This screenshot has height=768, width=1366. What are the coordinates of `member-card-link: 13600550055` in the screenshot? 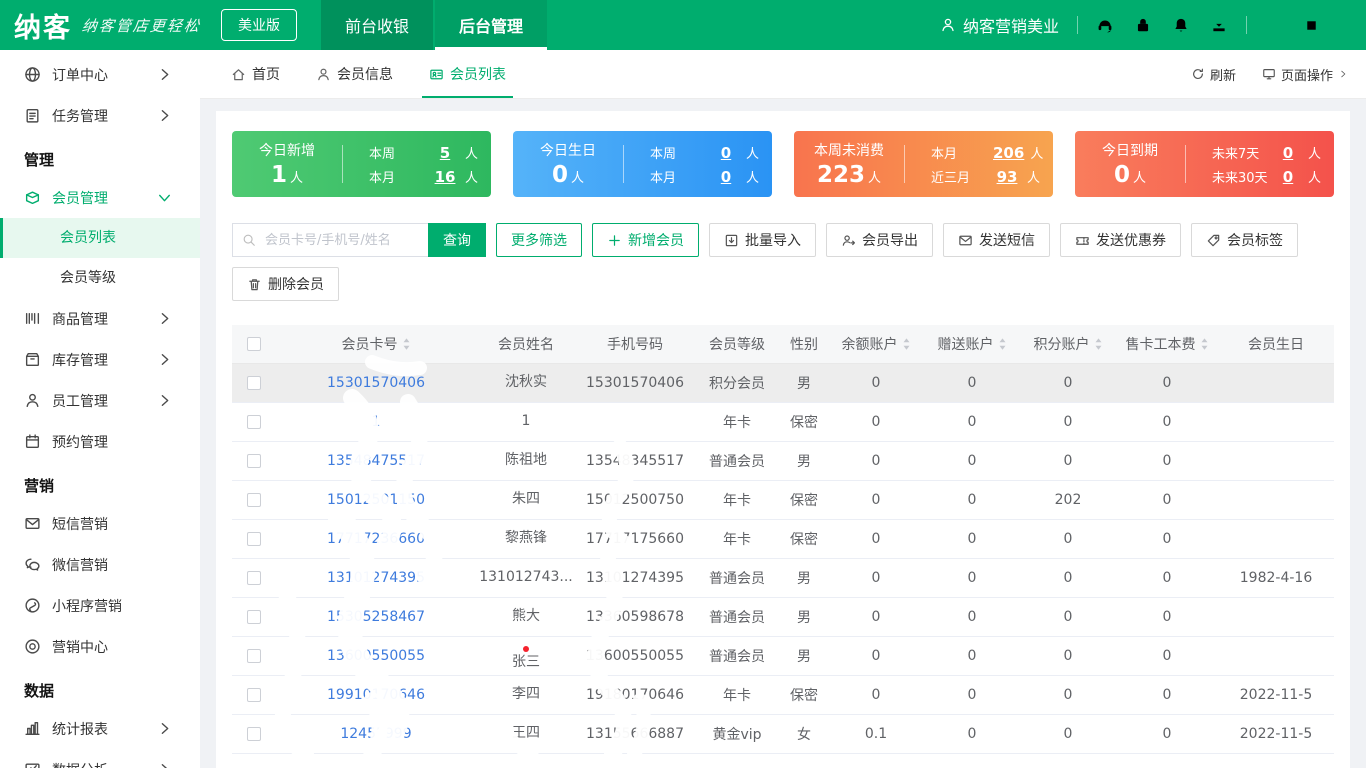 It's located at (376, 656).